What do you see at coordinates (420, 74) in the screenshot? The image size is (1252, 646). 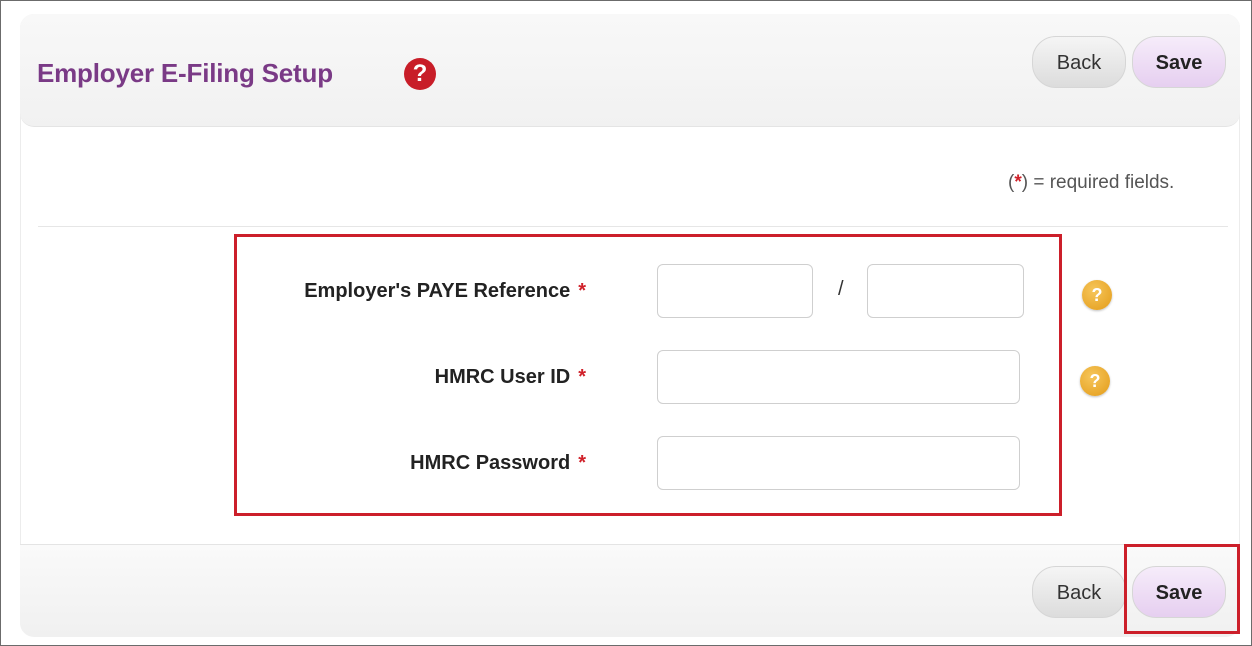 I see `help-icon: ?` at bounding box center [420, 74].